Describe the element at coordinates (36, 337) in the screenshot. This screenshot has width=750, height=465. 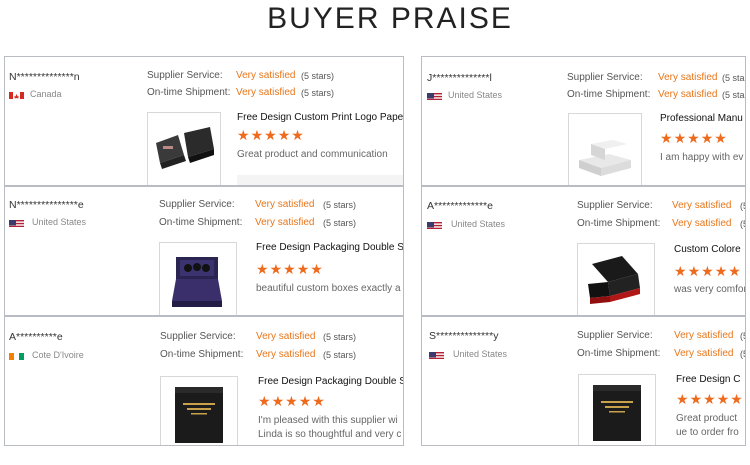
I see `reviewer-name: A**********e` at that location.